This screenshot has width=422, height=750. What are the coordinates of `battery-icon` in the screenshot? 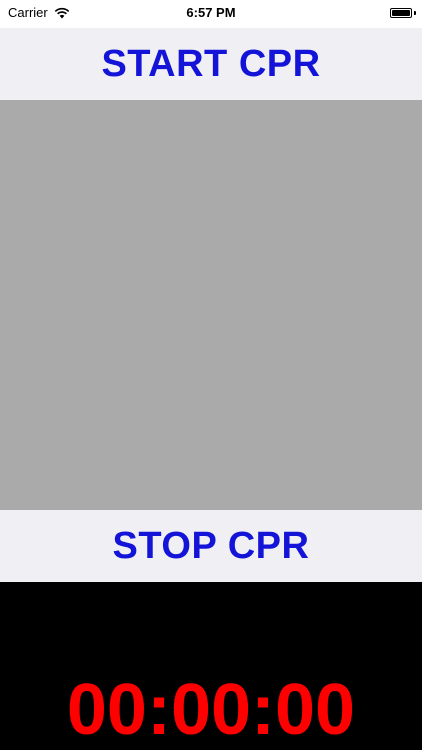 It's located at (401, 13).